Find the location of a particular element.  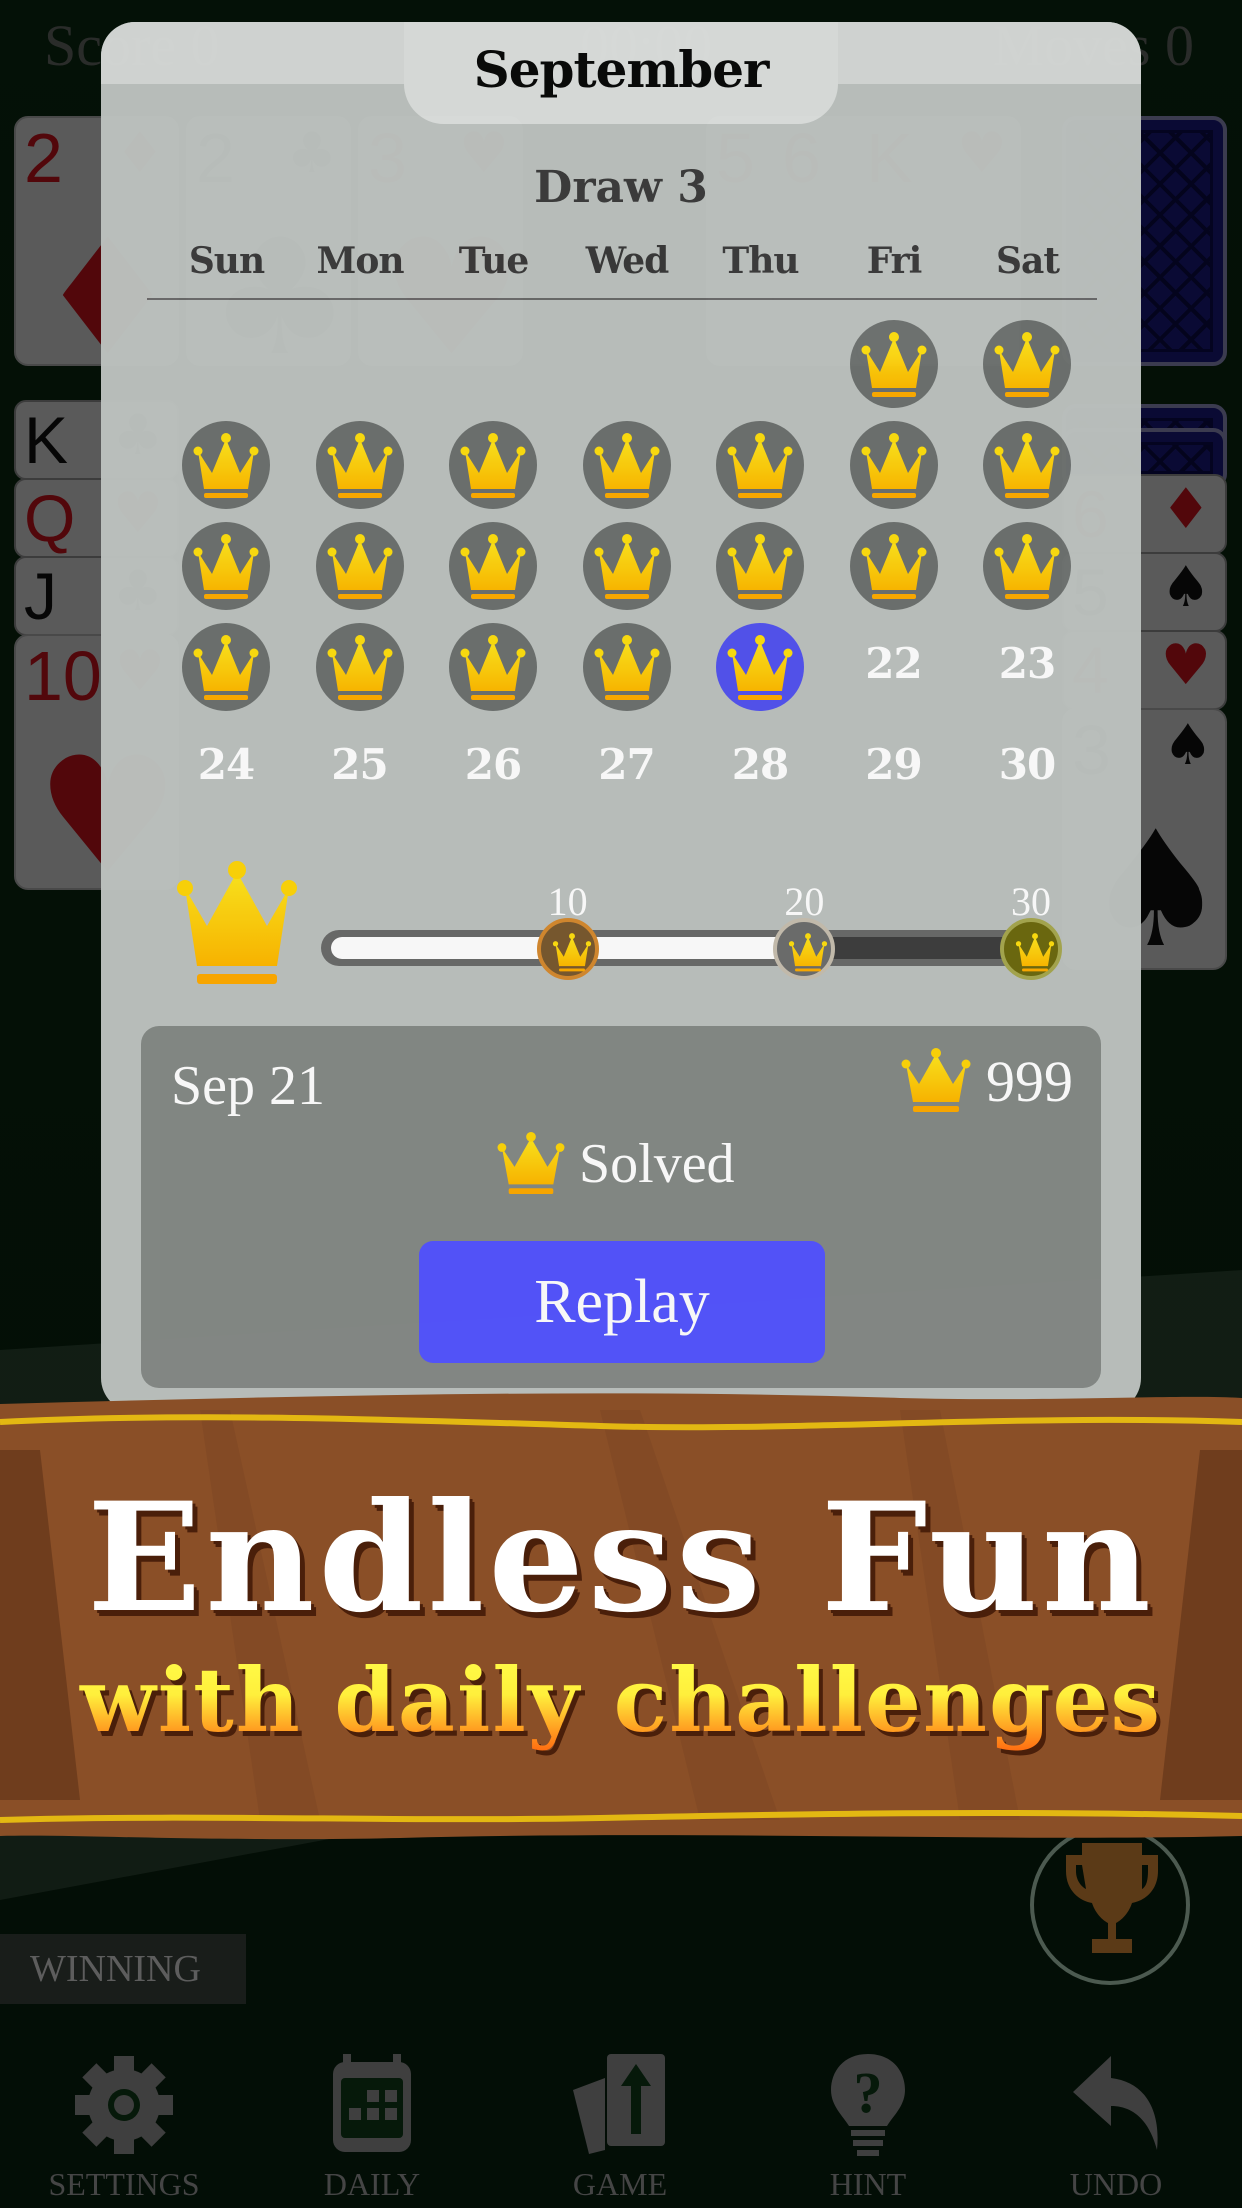

undo-icon is located at coordinates (1115, 2103).